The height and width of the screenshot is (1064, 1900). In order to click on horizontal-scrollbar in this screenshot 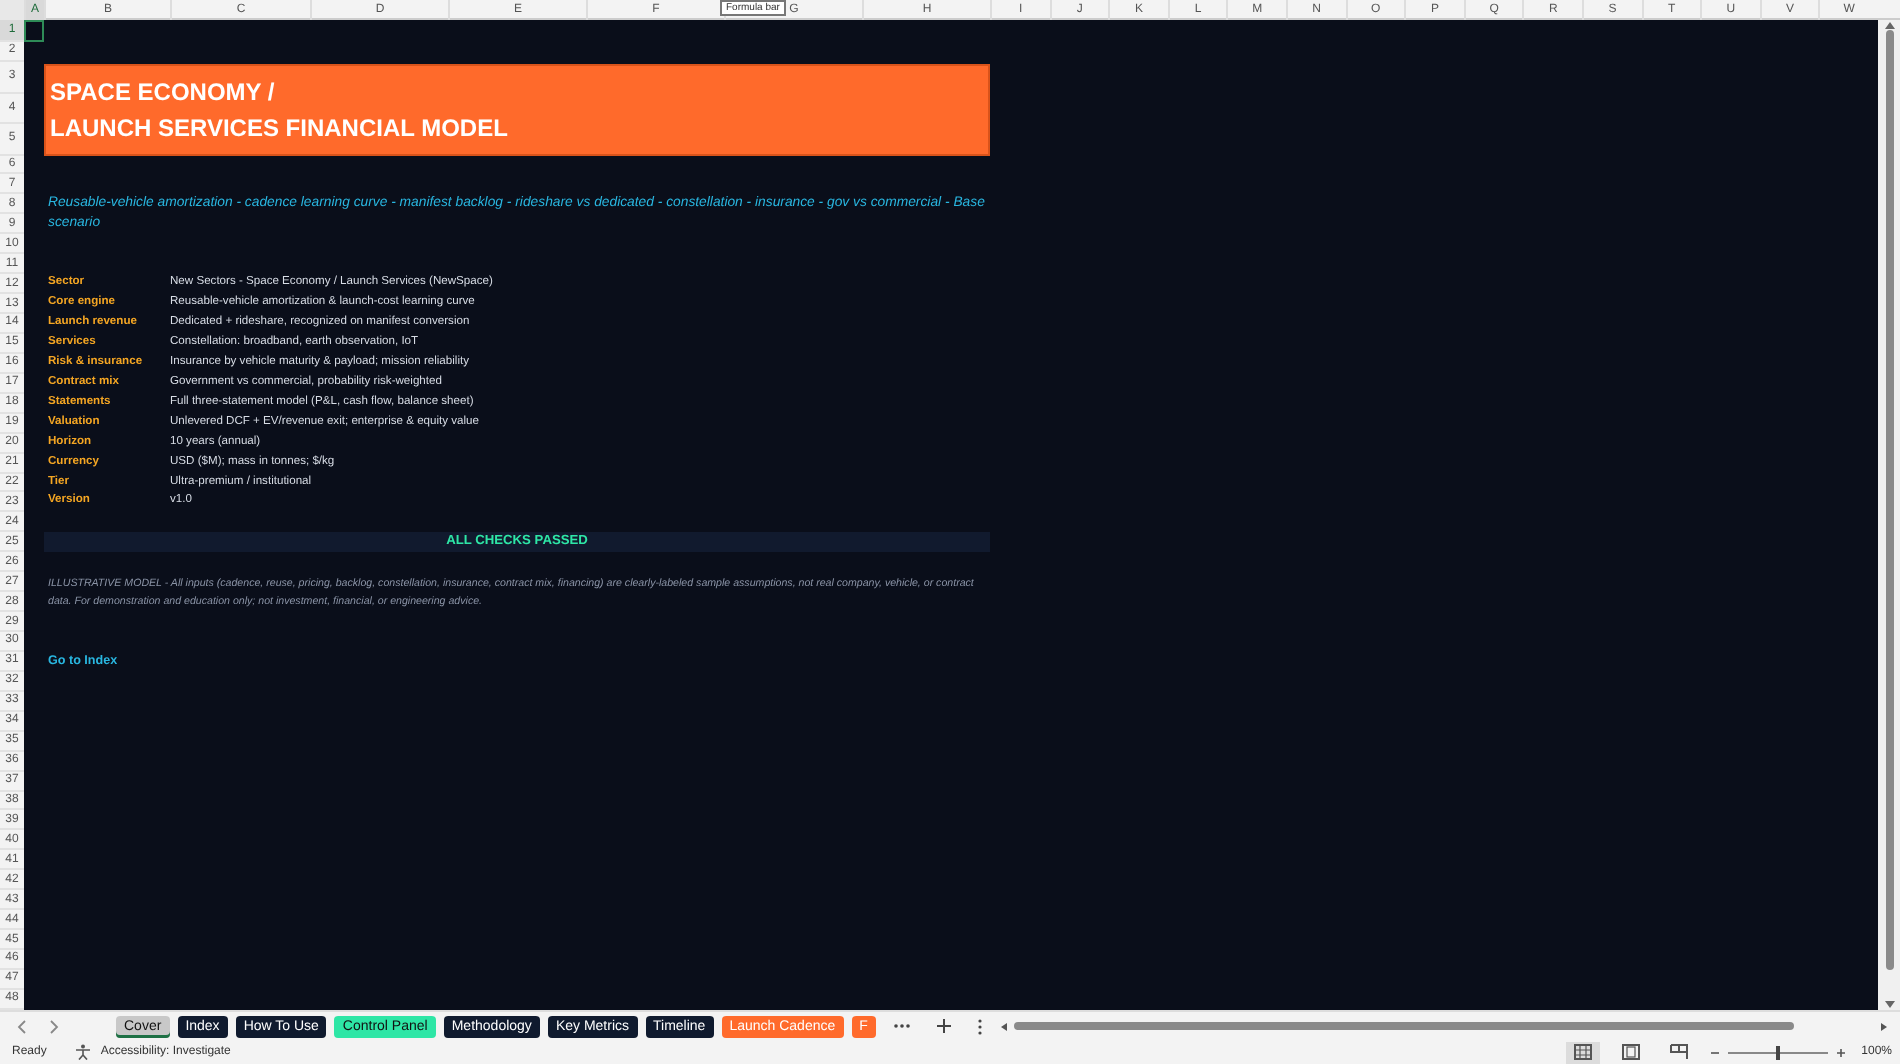, I will do `click(1443, 1026)`.